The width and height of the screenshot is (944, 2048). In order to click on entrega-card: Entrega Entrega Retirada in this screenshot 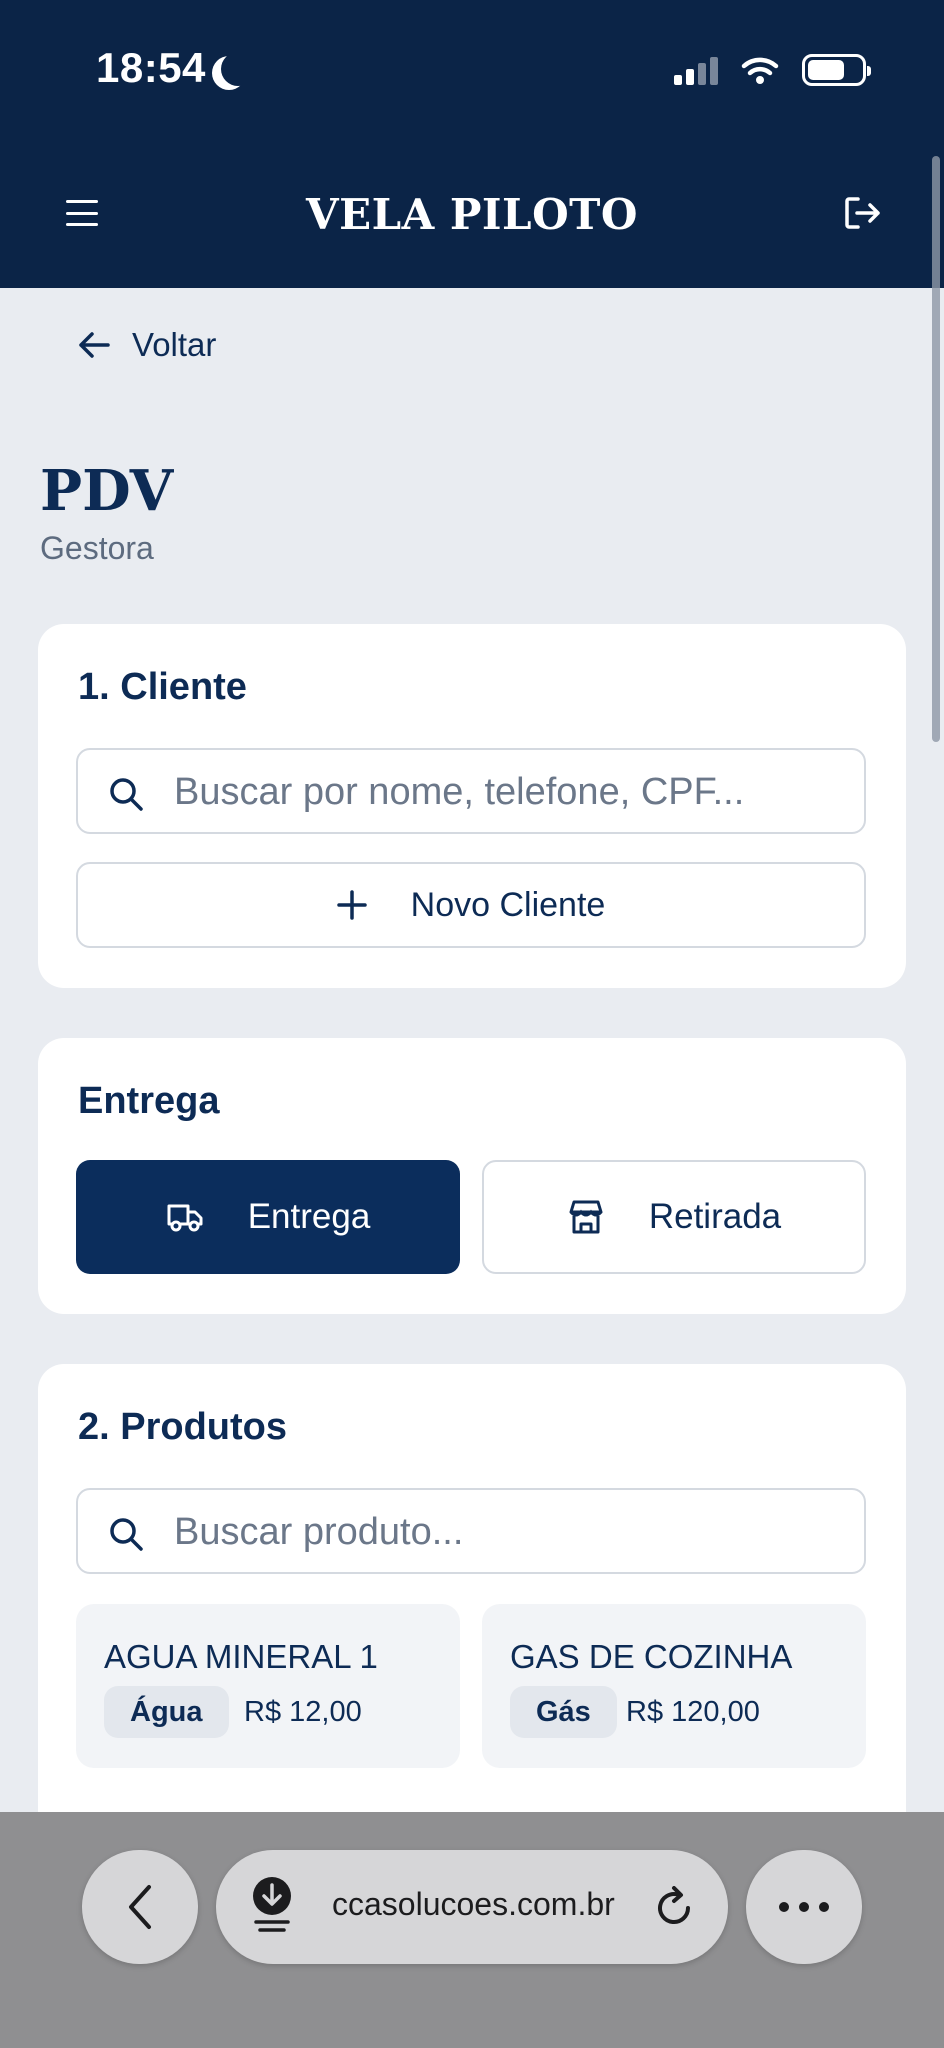, I will do `click(472, 1176)`.